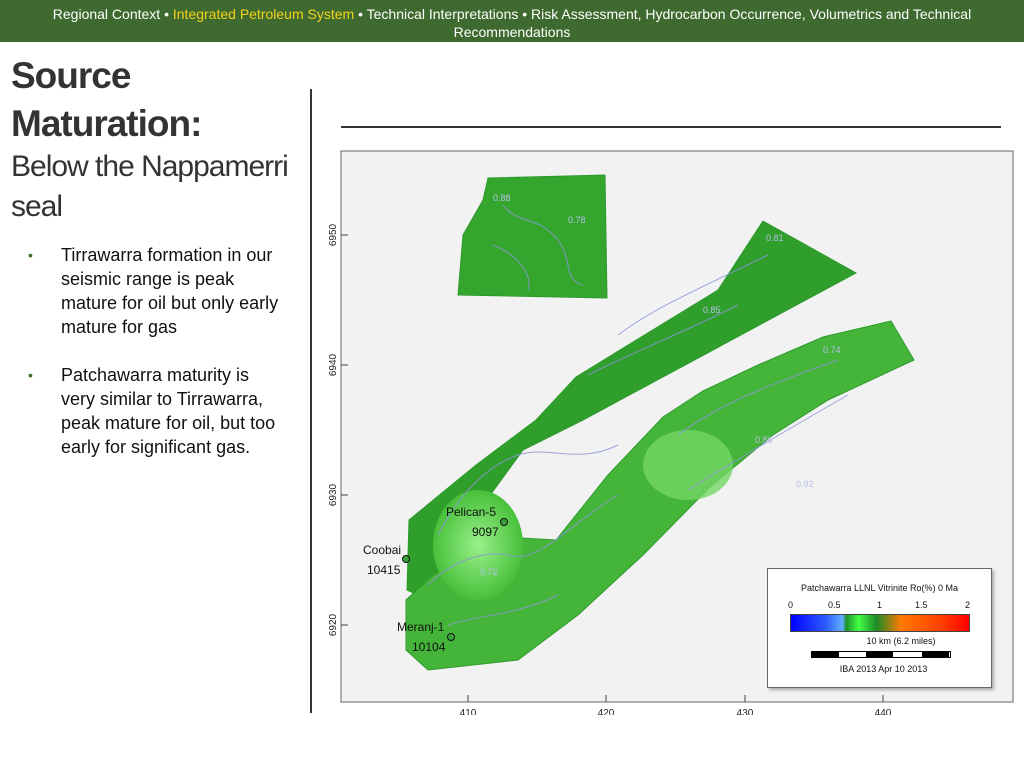 The width and height of the screenshot is (1024, 768). I want to click on contour-label: 0.72, so click(489, 572).